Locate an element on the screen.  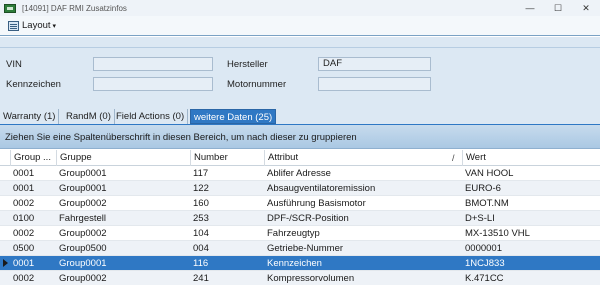
table-row: 0500 Group0500 004 Getriebe-Nummer 0000001 is located at coordinates (300, 248).